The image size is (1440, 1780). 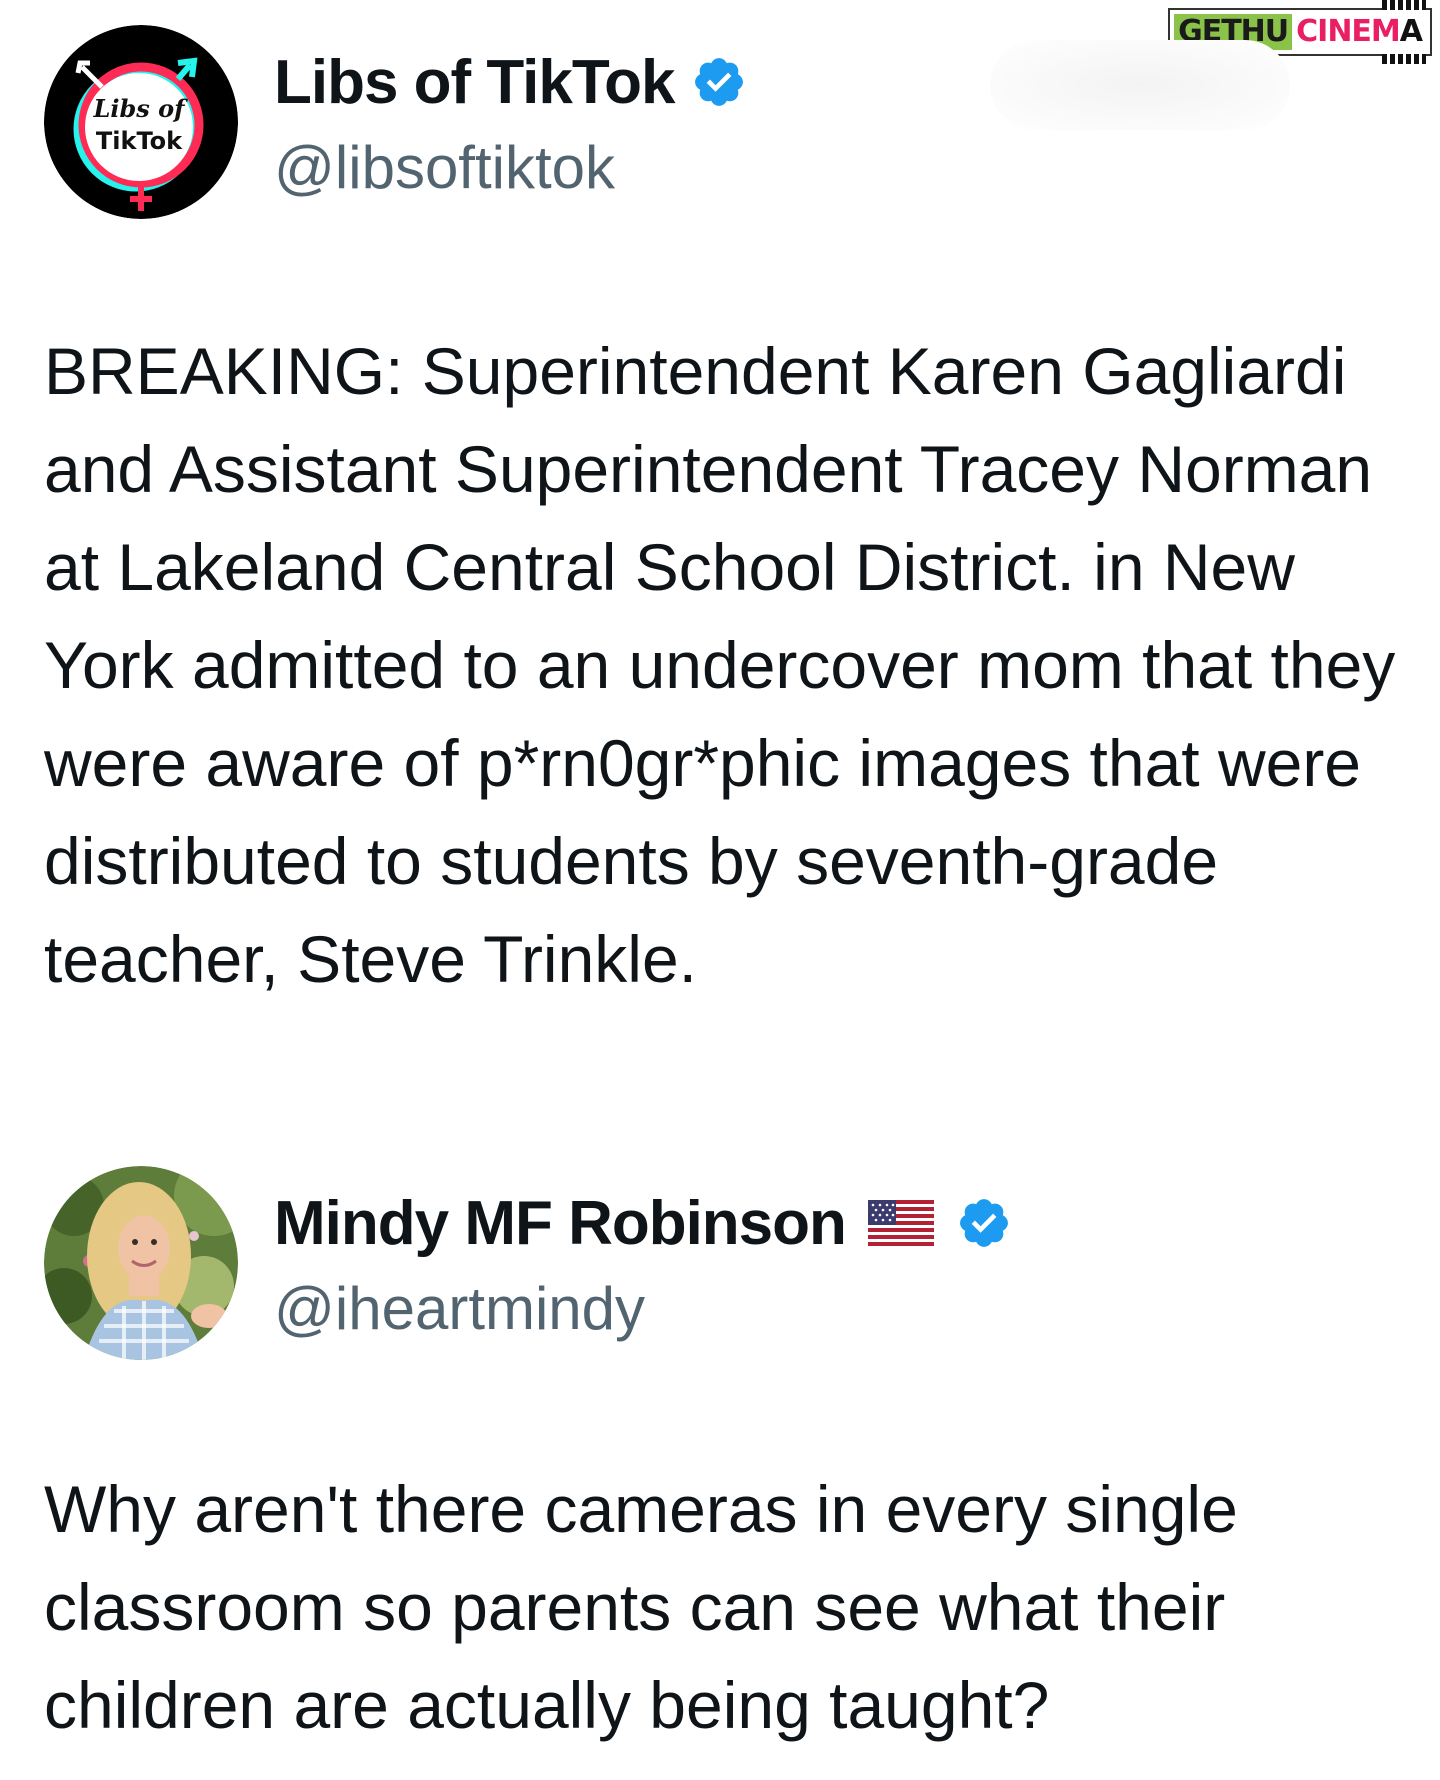 What do you see at coordinates (1140, 85) in the screenshot?
I see `blurred-follow-button` at bounding box center [1140, 85].